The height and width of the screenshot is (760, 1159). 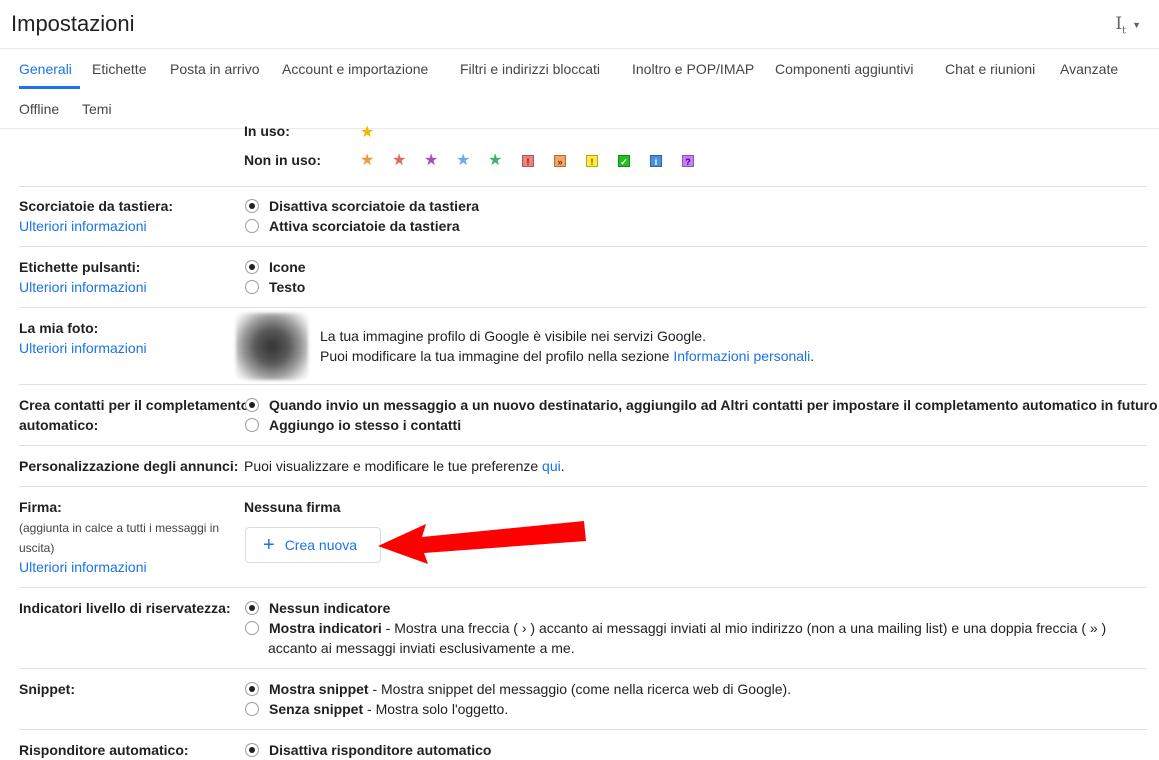 I want to click on option-label: Testo, so click(x=287, y=287).